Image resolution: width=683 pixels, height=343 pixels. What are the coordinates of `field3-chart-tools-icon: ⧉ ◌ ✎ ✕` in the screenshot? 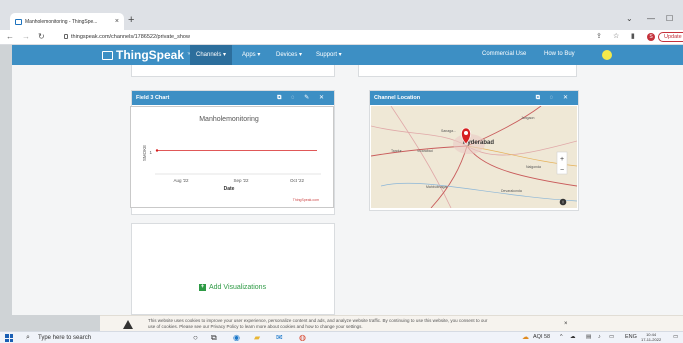 It's located at (302, 98).